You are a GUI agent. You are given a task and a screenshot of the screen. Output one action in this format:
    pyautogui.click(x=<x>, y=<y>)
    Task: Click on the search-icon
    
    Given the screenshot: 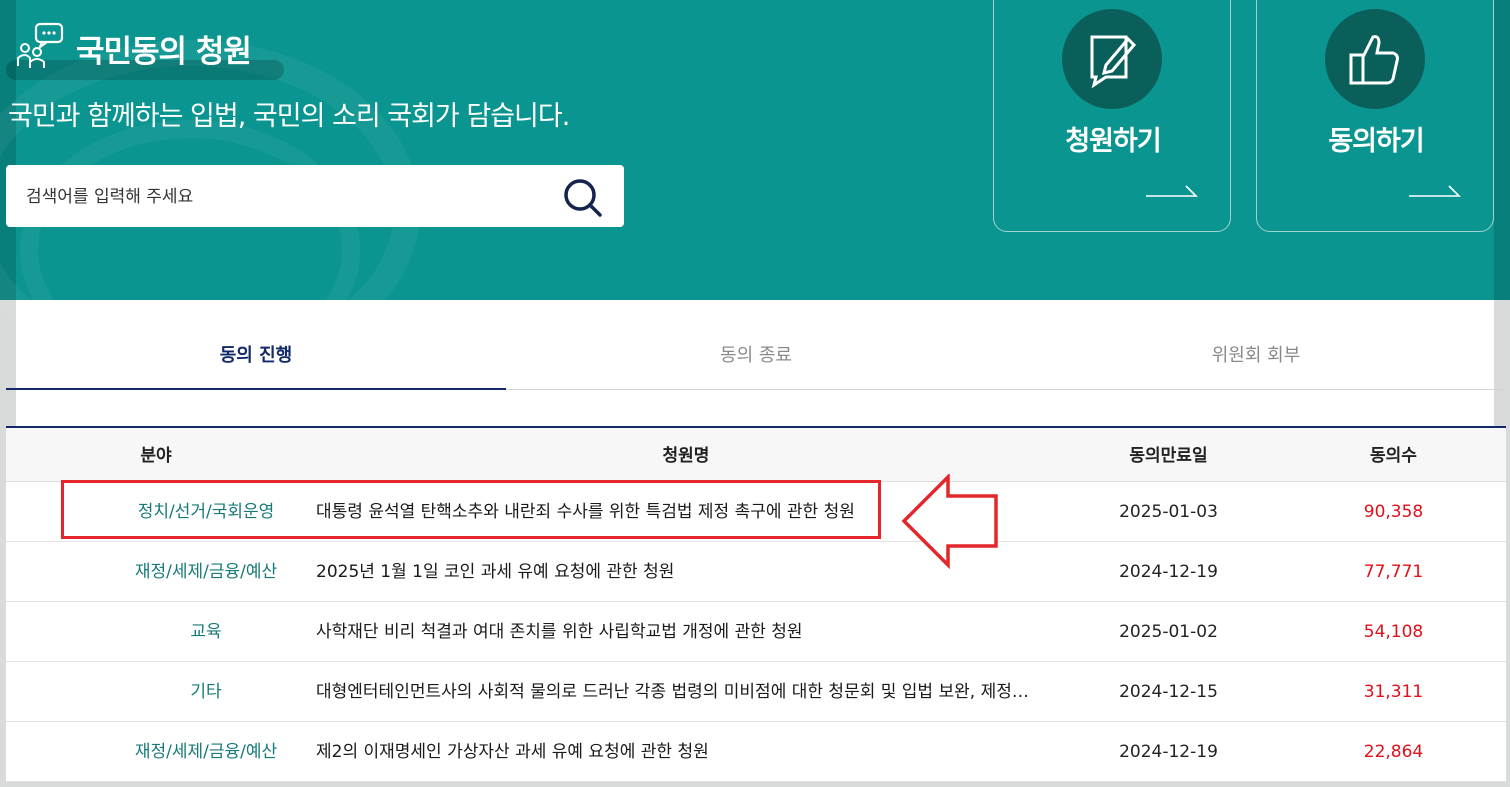 What is the action you would take?
    pyautogui.click(x=583, y=198)
    